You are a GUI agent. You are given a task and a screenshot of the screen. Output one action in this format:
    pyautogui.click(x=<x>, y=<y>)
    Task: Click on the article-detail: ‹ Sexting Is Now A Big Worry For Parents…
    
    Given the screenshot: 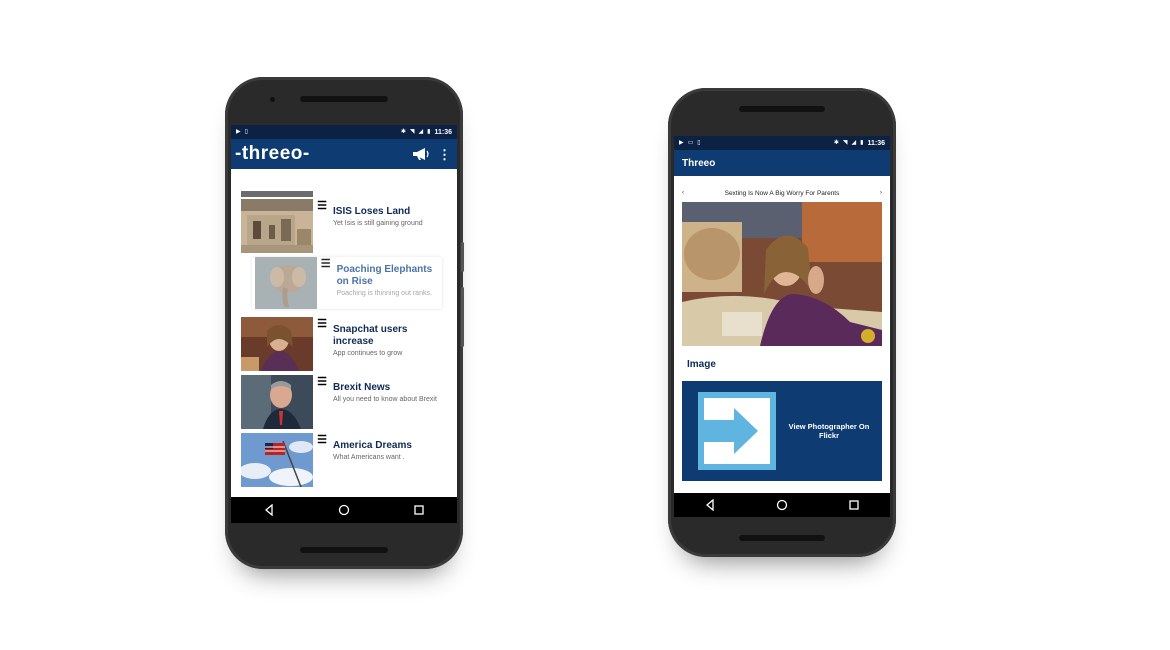 What is the action you would take?
    pyautogui.click(x=782, y=334)
    